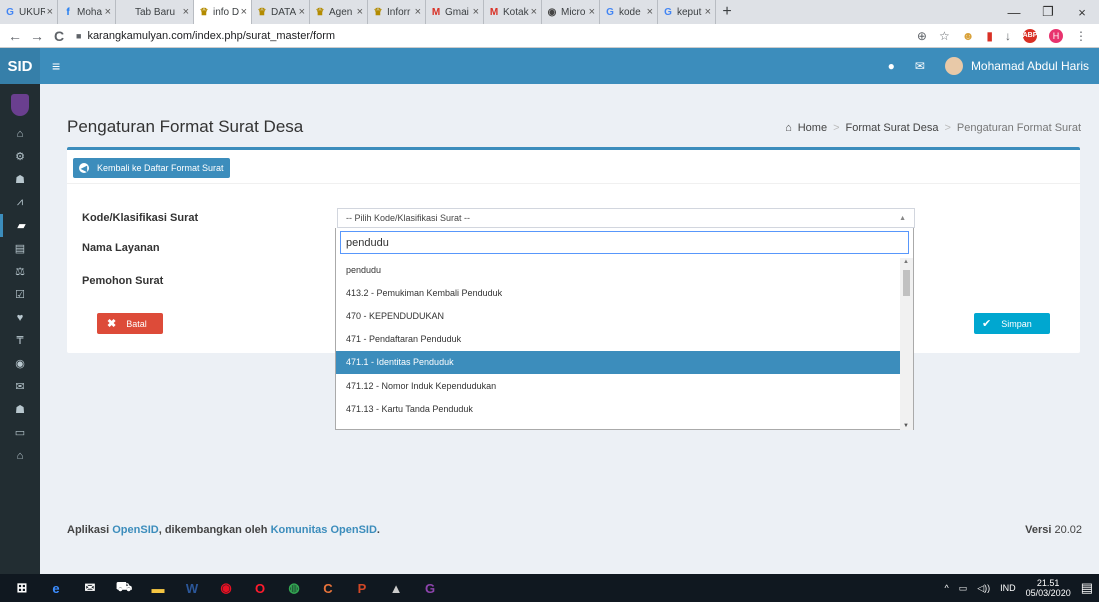 This screenshot has height=602, width=1099. I want to click on browser-tab: ♛ DATA ×, so click(281, 12).